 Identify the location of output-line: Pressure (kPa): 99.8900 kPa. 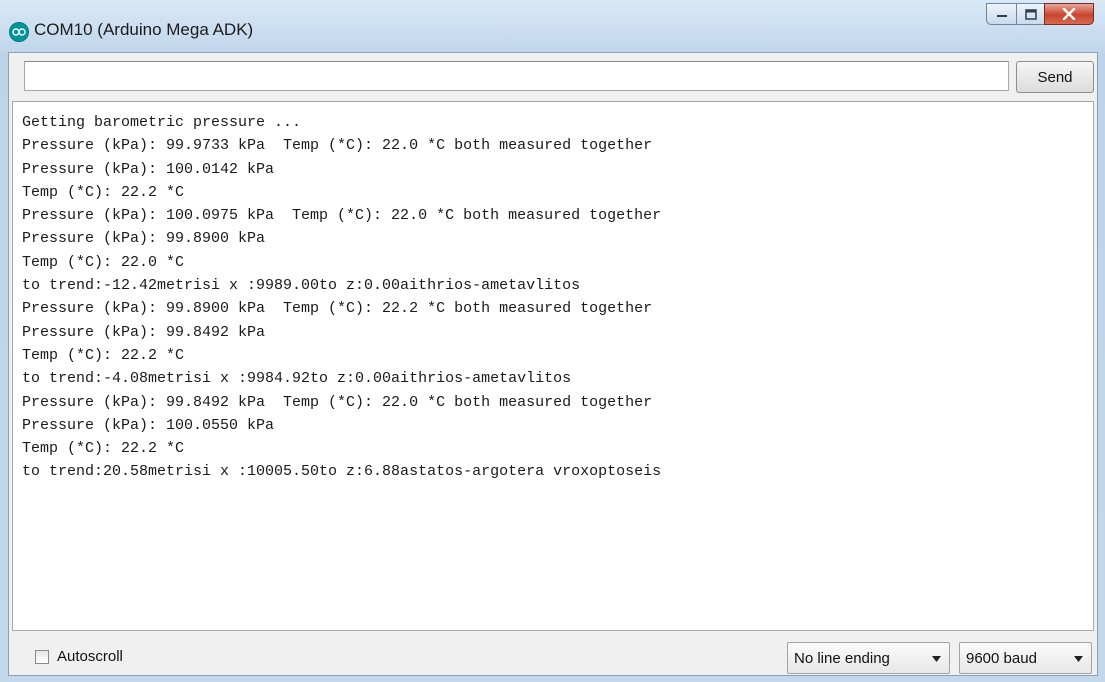
(144, 239).